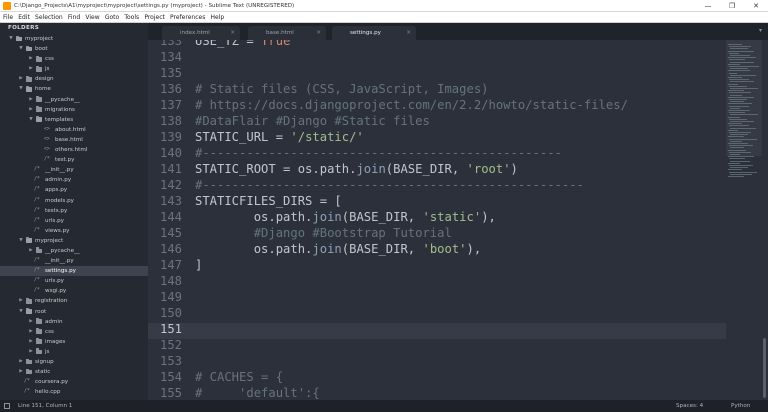 The height and width of the screenshot is (412, 768). I want to click on line-number: 155, so click(170, 393).